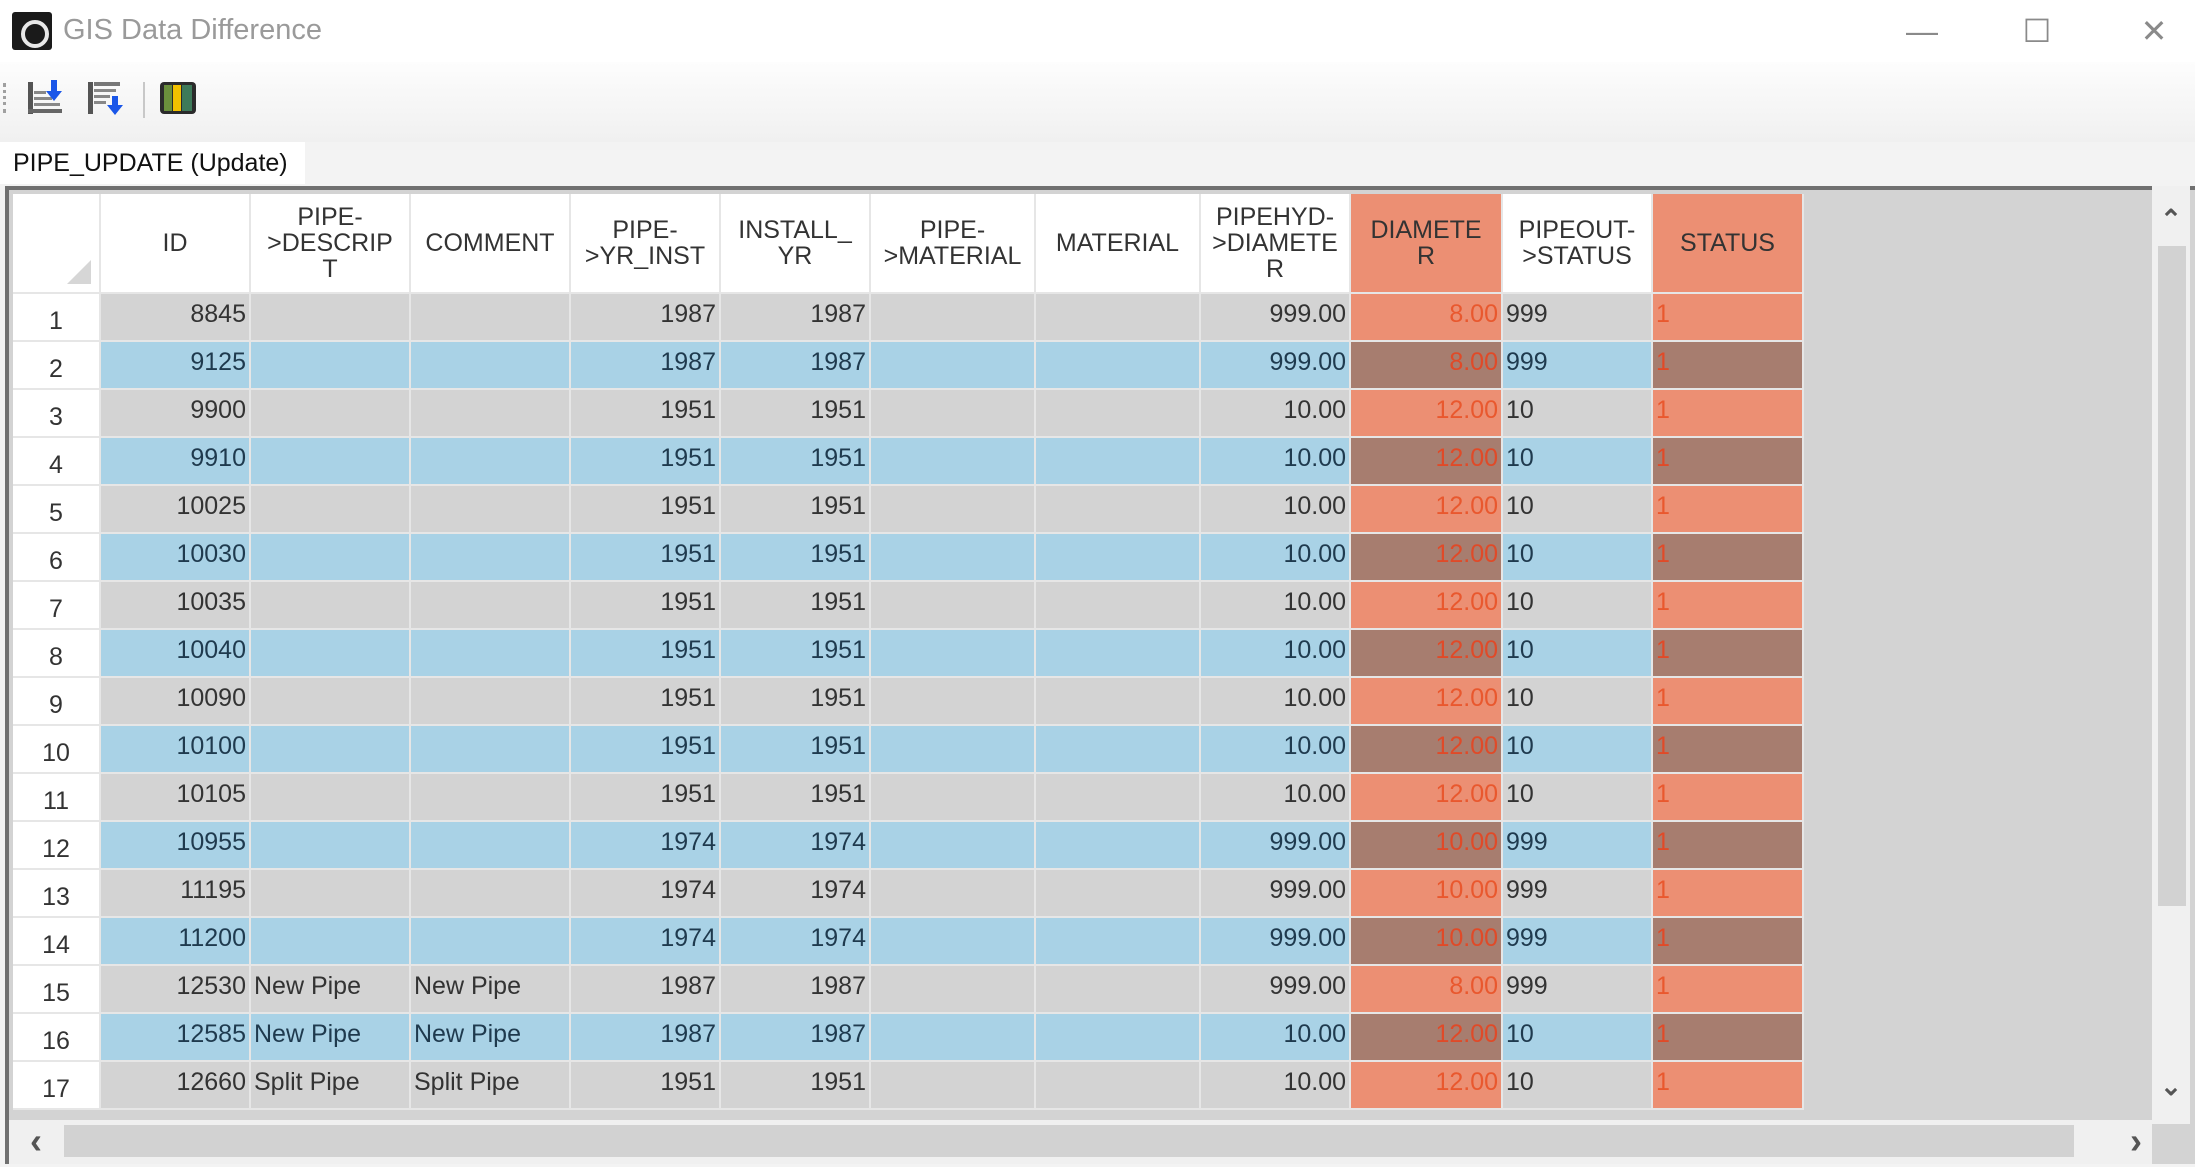 This screenshot has height=1167, width=2195. Describe the element at coordinates (57, 461) in the screenshot. I see `row-header: 4` at that location.